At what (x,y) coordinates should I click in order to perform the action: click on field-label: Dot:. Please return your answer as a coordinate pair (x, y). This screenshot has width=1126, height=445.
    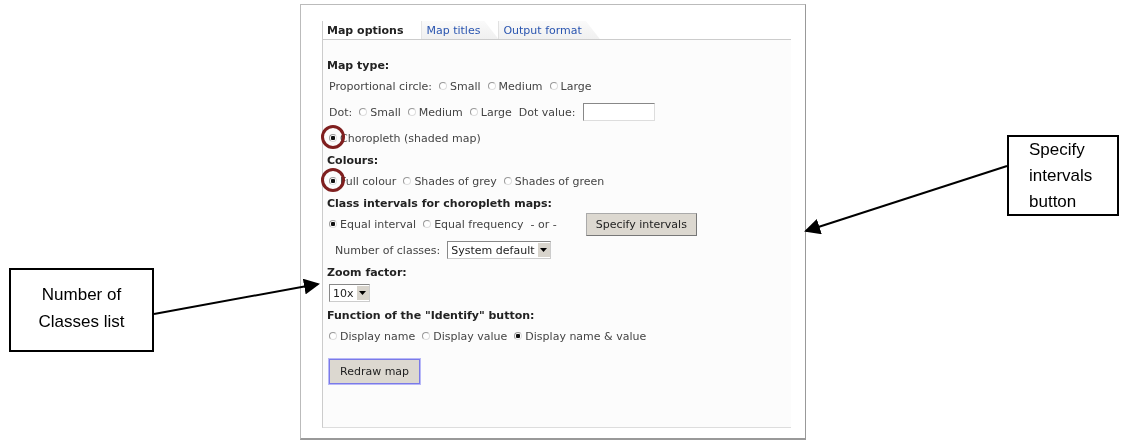
    Looking at the image, I should click on (341, 112).